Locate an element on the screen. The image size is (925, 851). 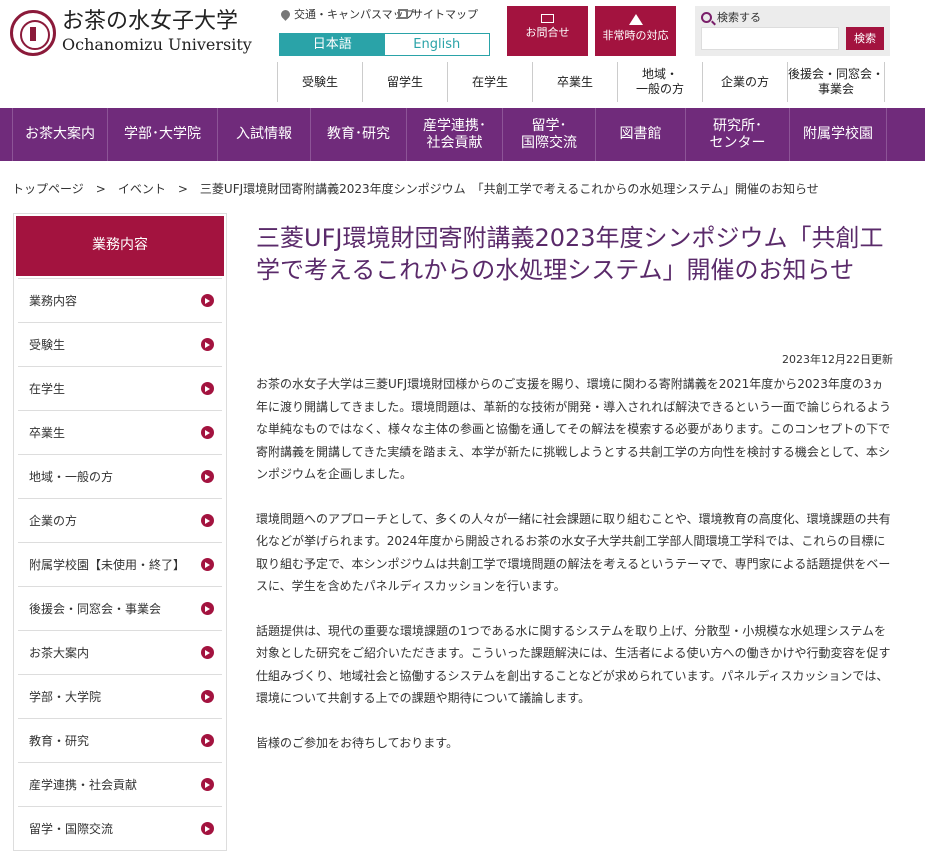
warning-icon is located at coordinates (635, 19).